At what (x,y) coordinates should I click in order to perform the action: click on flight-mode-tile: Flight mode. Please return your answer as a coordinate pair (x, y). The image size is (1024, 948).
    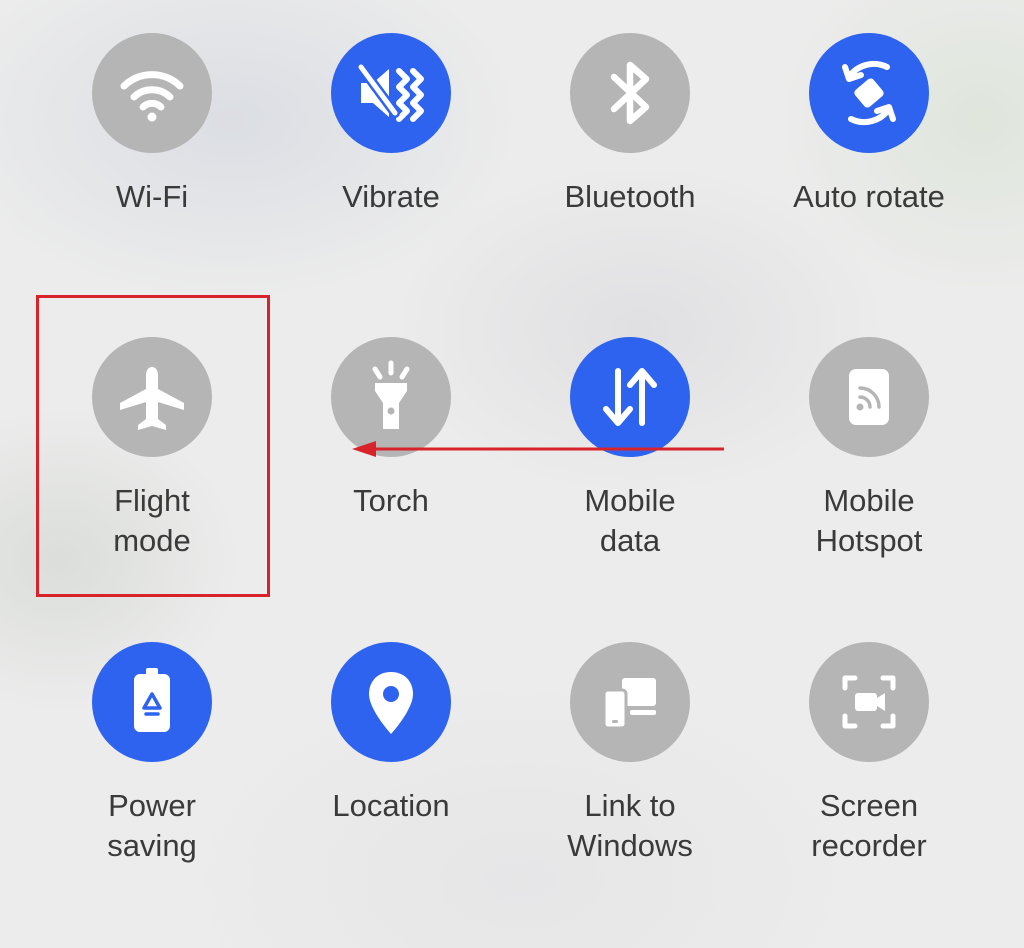
    Looking at the image, I should click on (152, 449).